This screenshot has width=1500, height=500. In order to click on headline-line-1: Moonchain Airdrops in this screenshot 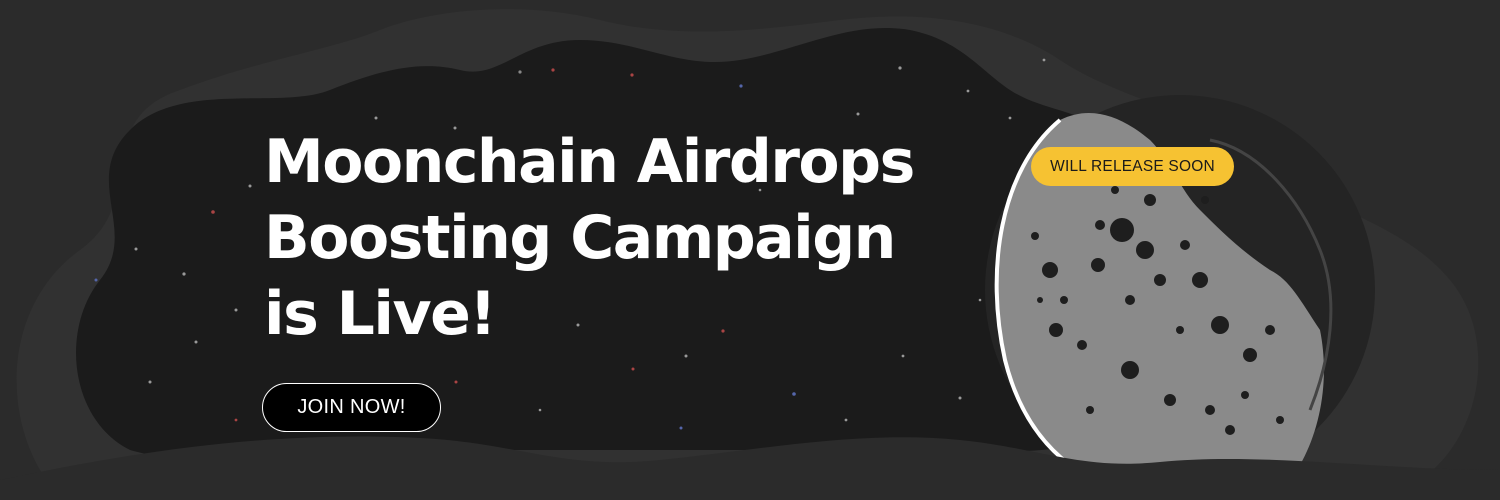, I will do `click(589, 162)`.